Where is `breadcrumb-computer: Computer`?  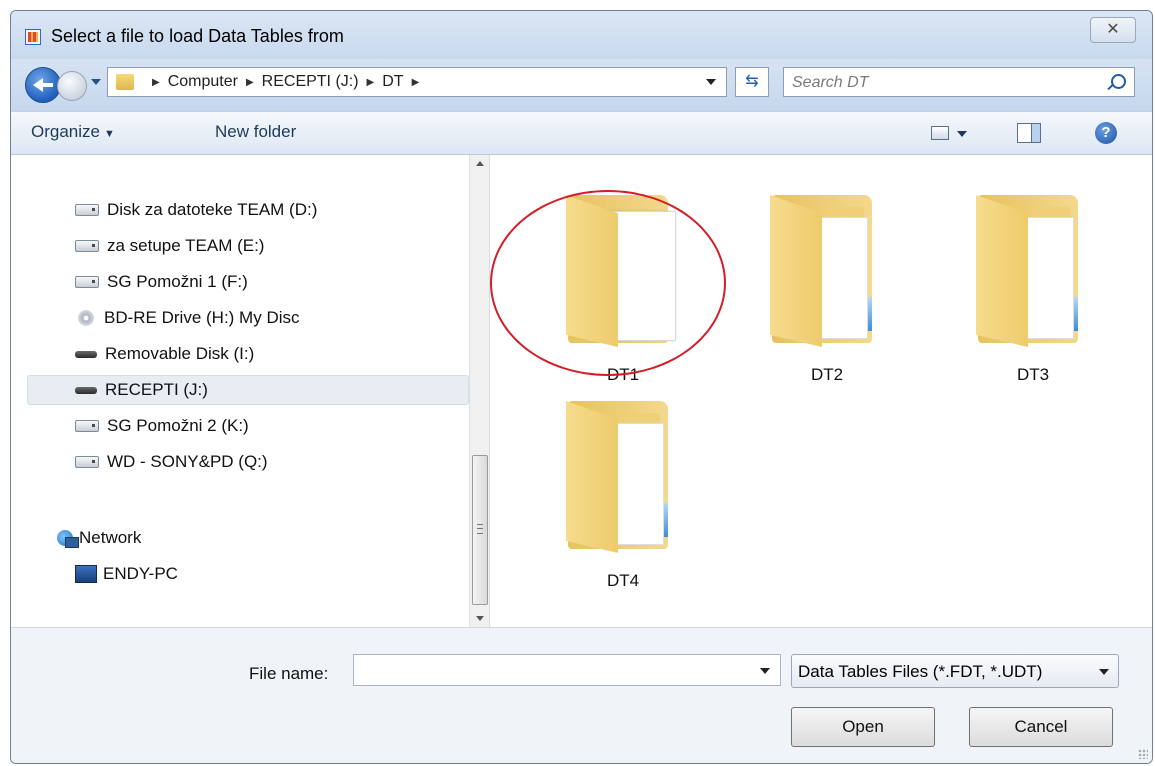
breadcrumb-computer: Computer is located at coordinates (203, 82).